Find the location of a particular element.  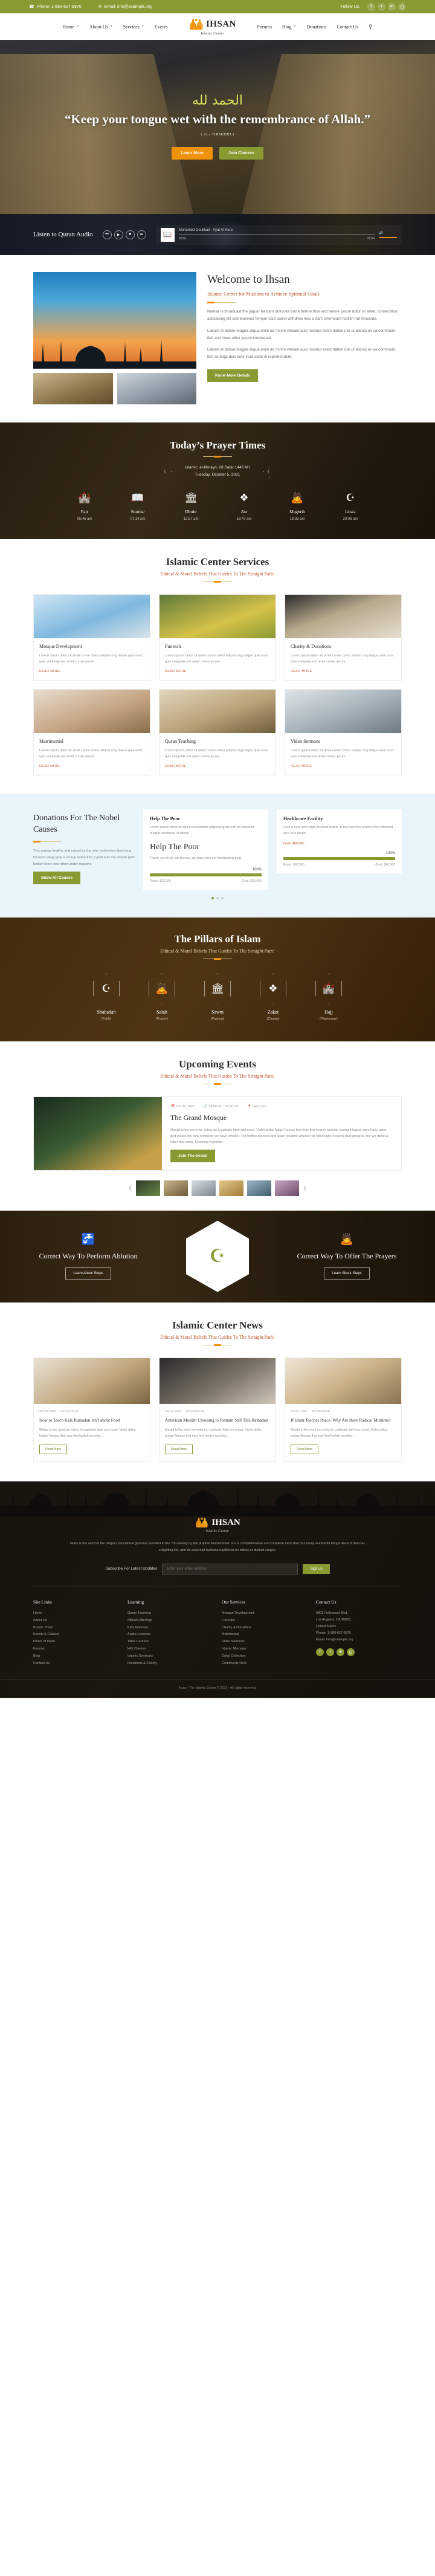

email-contact: ✉ Email: info@example.org is located at coordinates (125, 7).